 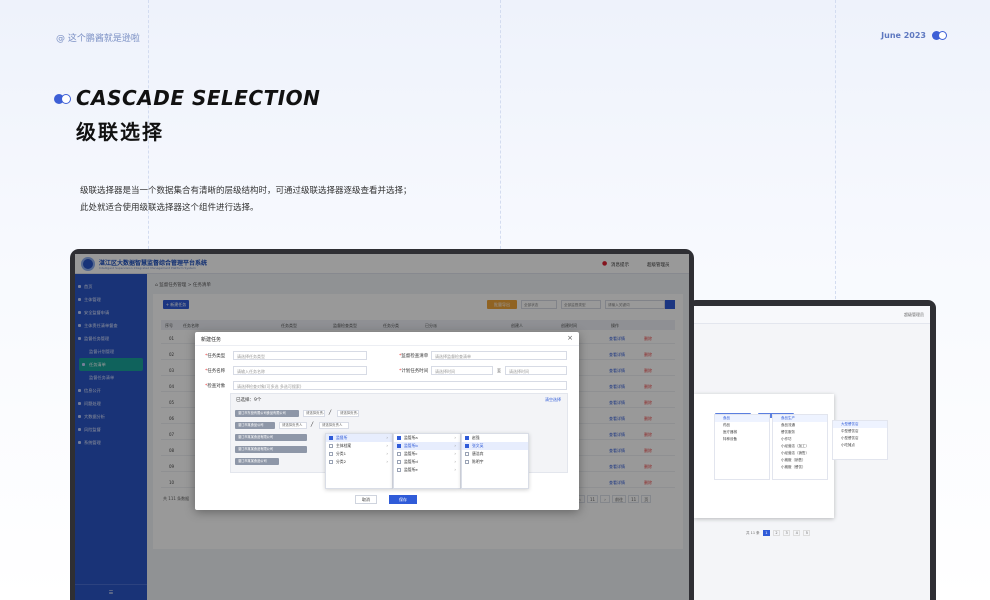 I want to click on title-english: CASCADE SELECTION, so click(x=198, y=98).